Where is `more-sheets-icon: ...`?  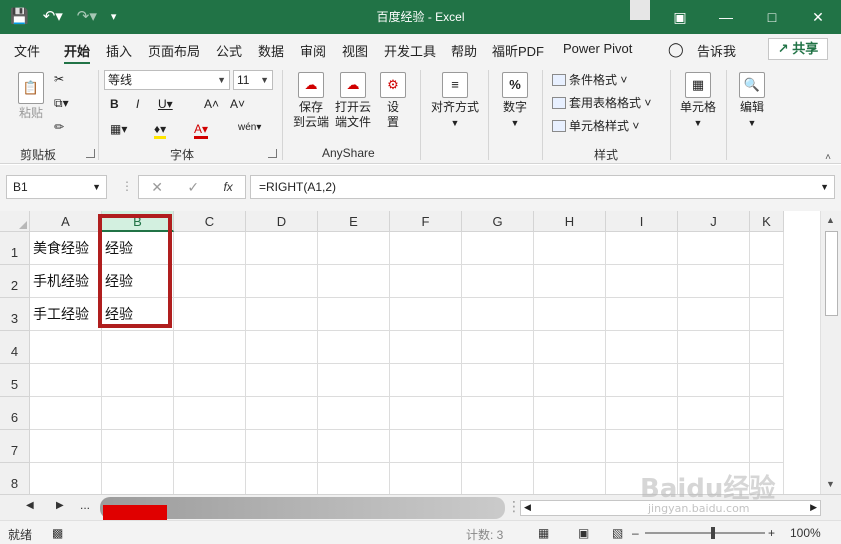 more-sheets-icon: ... is located at coordinates (85, 505).